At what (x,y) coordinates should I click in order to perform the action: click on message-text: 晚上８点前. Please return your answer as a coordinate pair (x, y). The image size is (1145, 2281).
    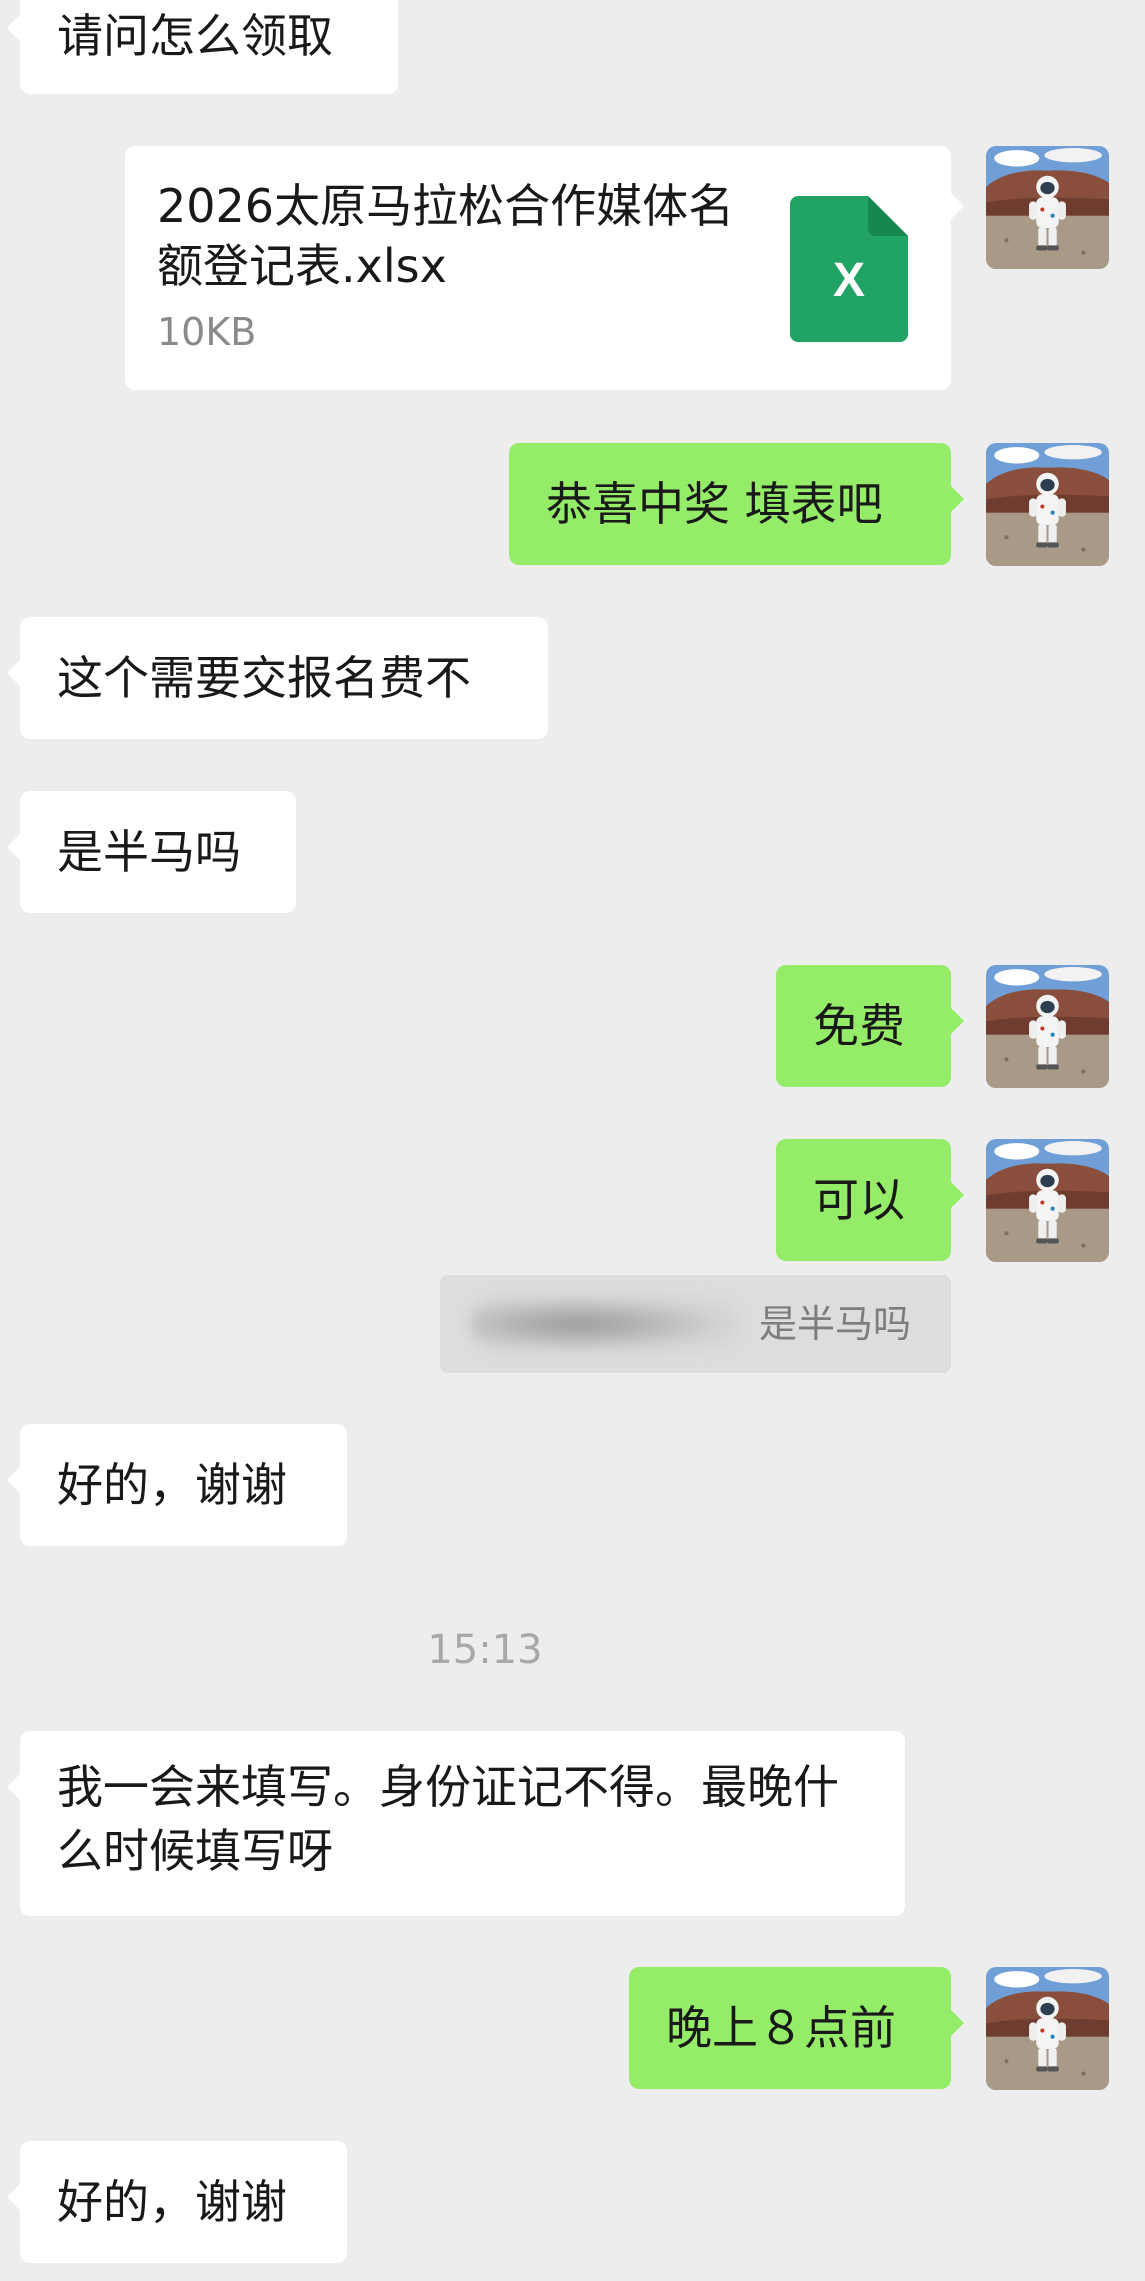
    Looking at the image, I should click on (781, 2028).